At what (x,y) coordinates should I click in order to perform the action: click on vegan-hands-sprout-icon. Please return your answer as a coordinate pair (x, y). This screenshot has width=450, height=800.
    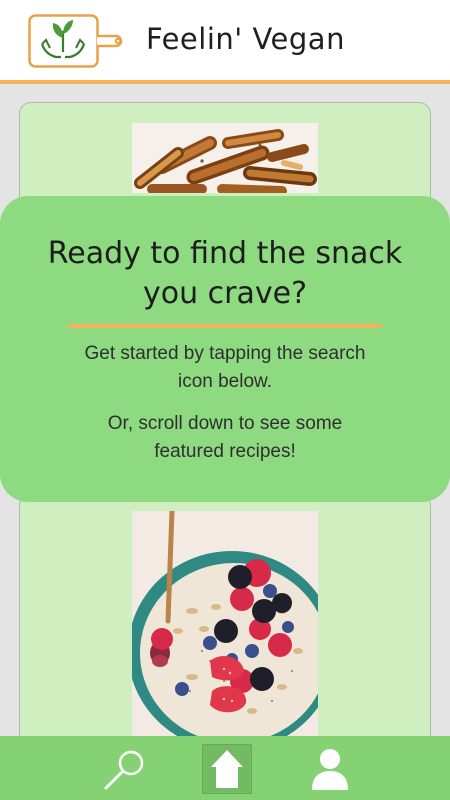
    Looking at the image, I should click on (75, 41).